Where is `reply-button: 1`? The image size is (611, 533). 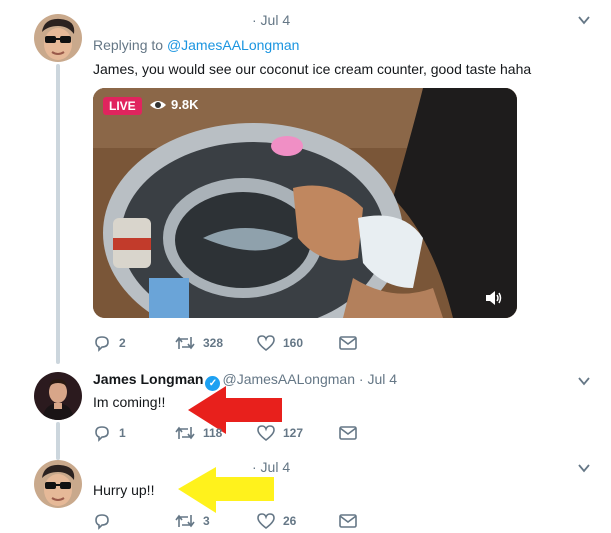
reply-button: 1 is located at coordinates (134, 433).